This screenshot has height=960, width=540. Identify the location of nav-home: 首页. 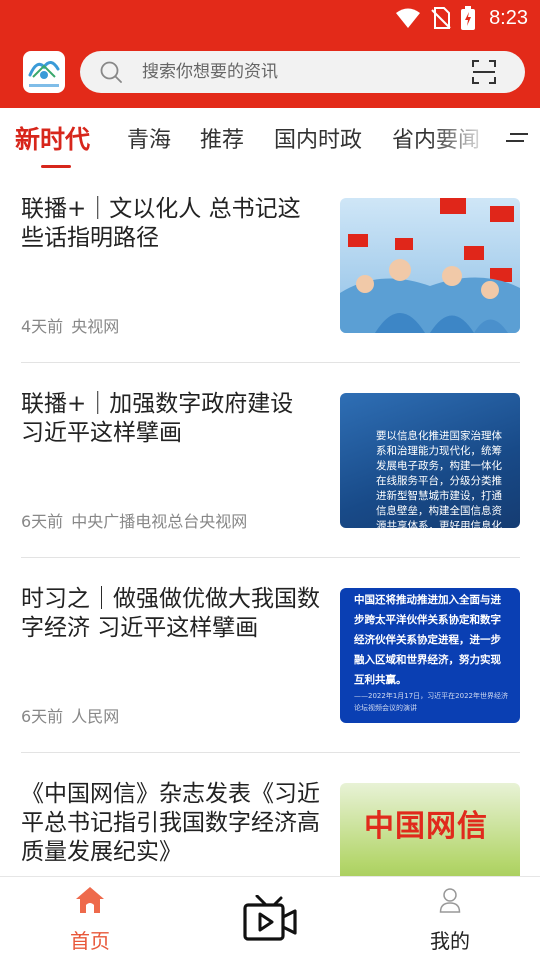
(90, 918).